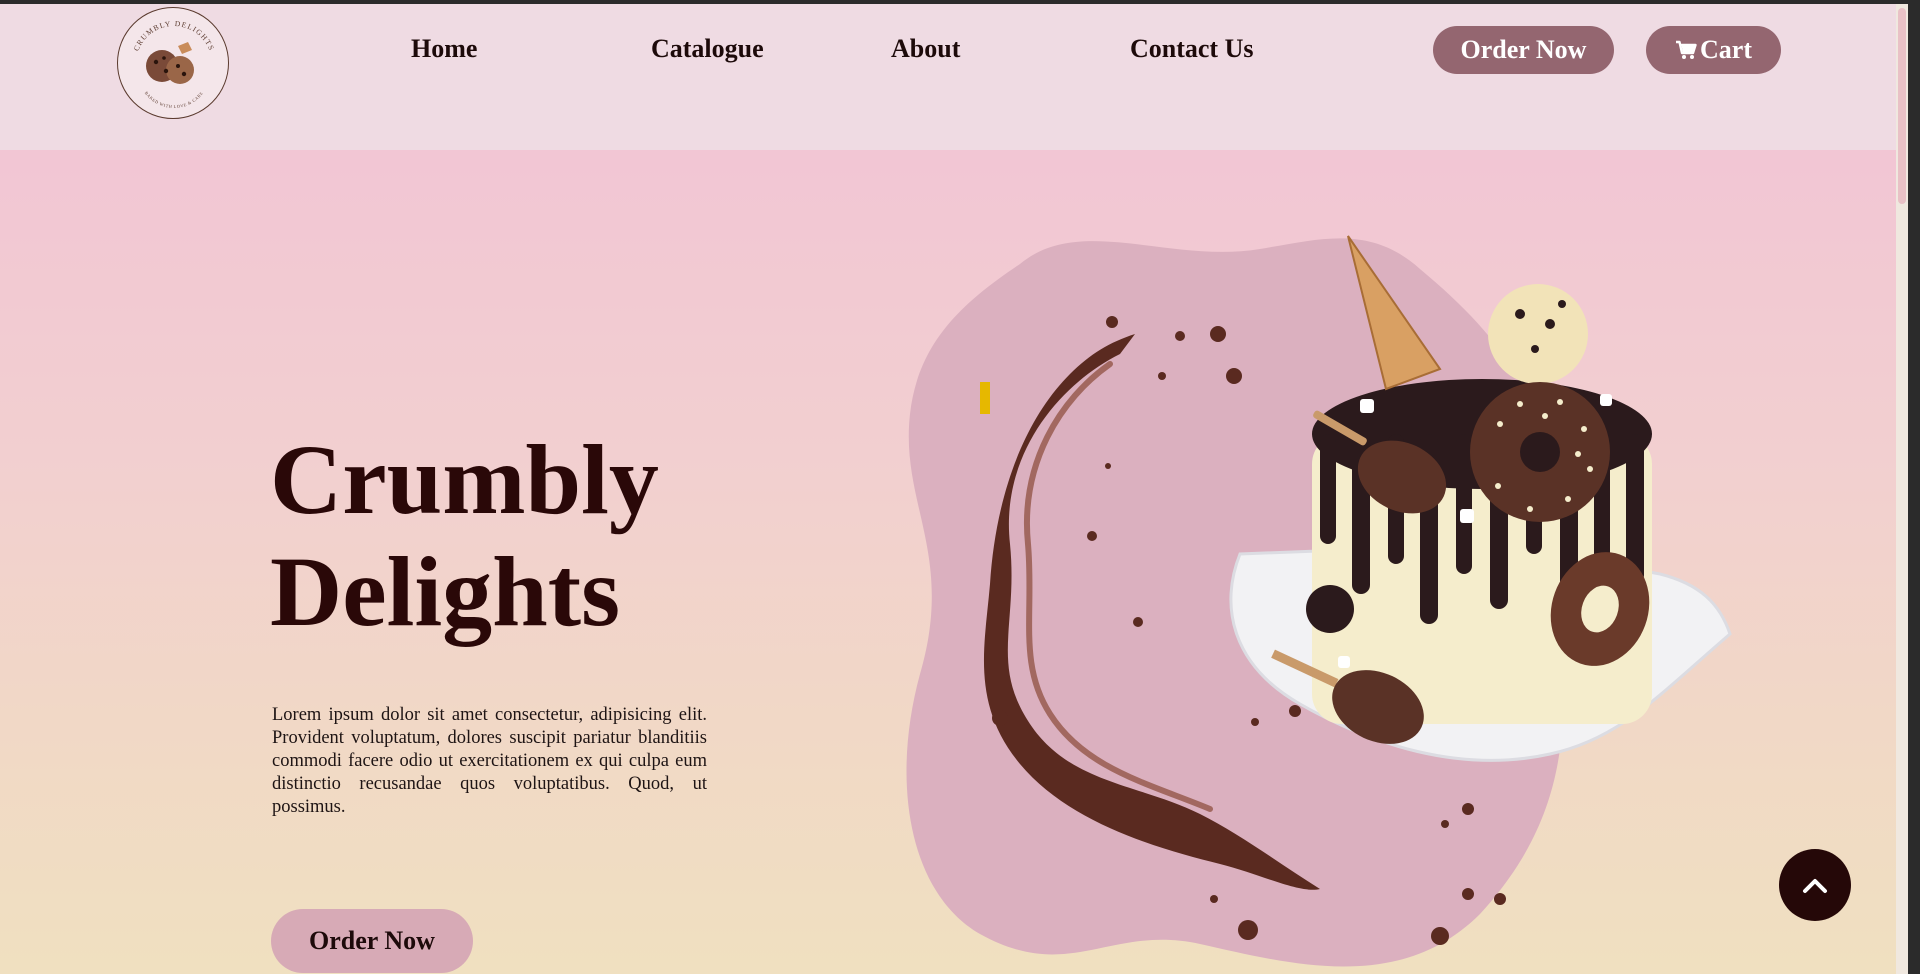 Image resolution: width=1920 pixels, height=974 pixels. I want to click on logo-badge-icon: CRUMBLY DELIGHTS BAKED WITH LOVE & CARE, so click(174, 64).